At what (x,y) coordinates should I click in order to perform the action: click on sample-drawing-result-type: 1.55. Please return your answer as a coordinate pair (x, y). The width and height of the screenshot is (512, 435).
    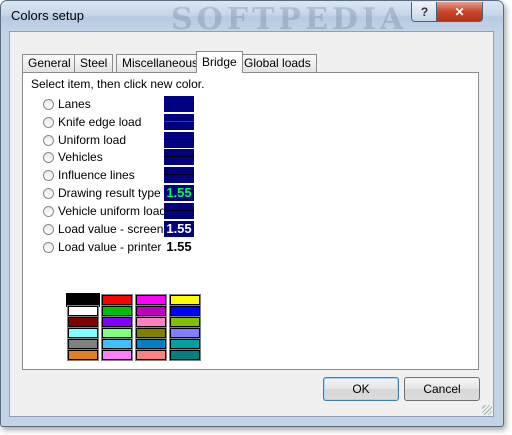
    Looking at the image, I should click on (179, 193).